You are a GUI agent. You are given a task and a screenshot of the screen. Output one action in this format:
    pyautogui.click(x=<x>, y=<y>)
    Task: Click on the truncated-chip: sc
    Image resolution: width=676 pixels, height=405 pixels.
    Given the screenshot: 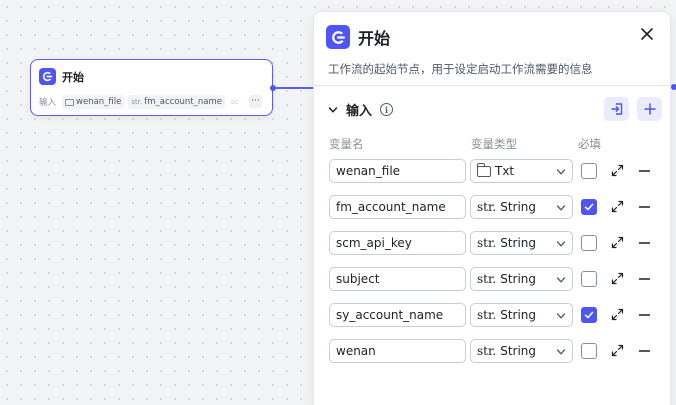 What is the action you would take?
    pyautogui.click(x=235, y=102)
    